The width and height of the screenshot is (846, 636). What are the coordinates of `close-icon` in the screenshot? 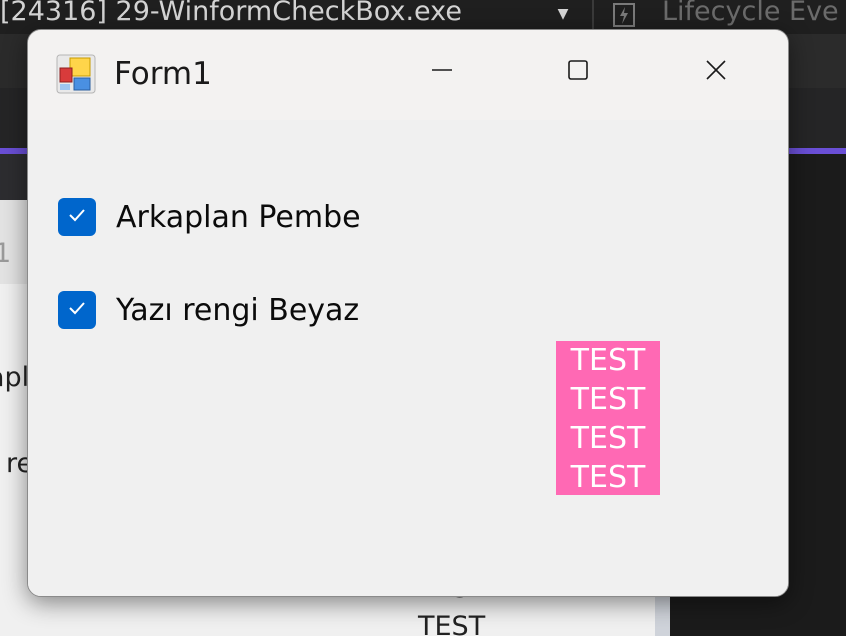 It's located at (716, 72).